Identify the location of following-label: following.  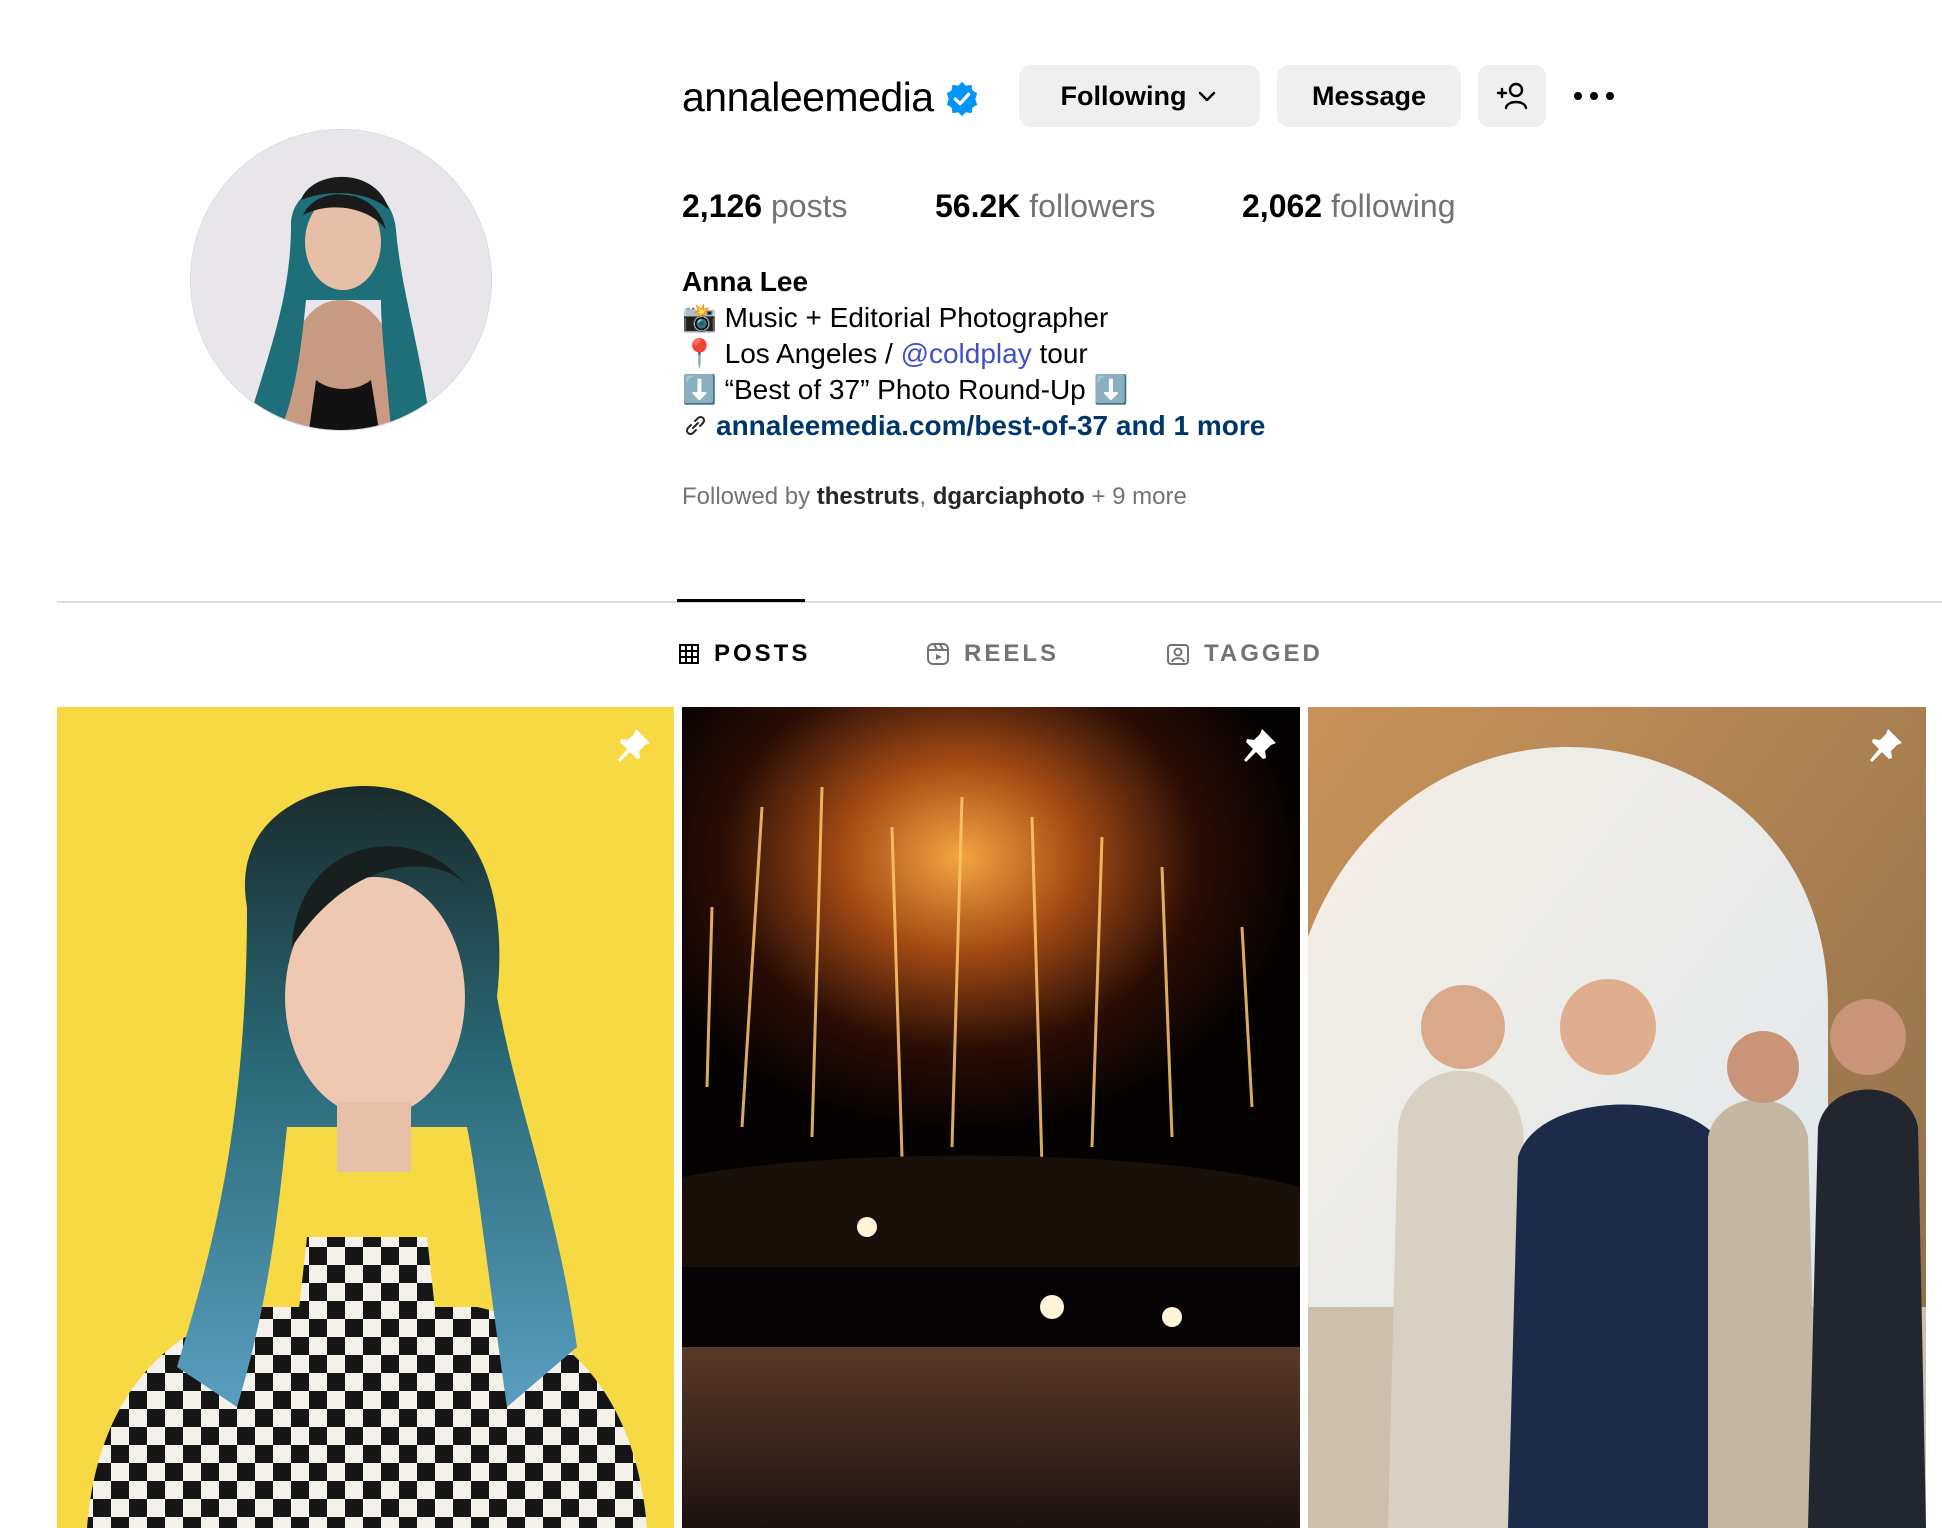
(1393, 206).